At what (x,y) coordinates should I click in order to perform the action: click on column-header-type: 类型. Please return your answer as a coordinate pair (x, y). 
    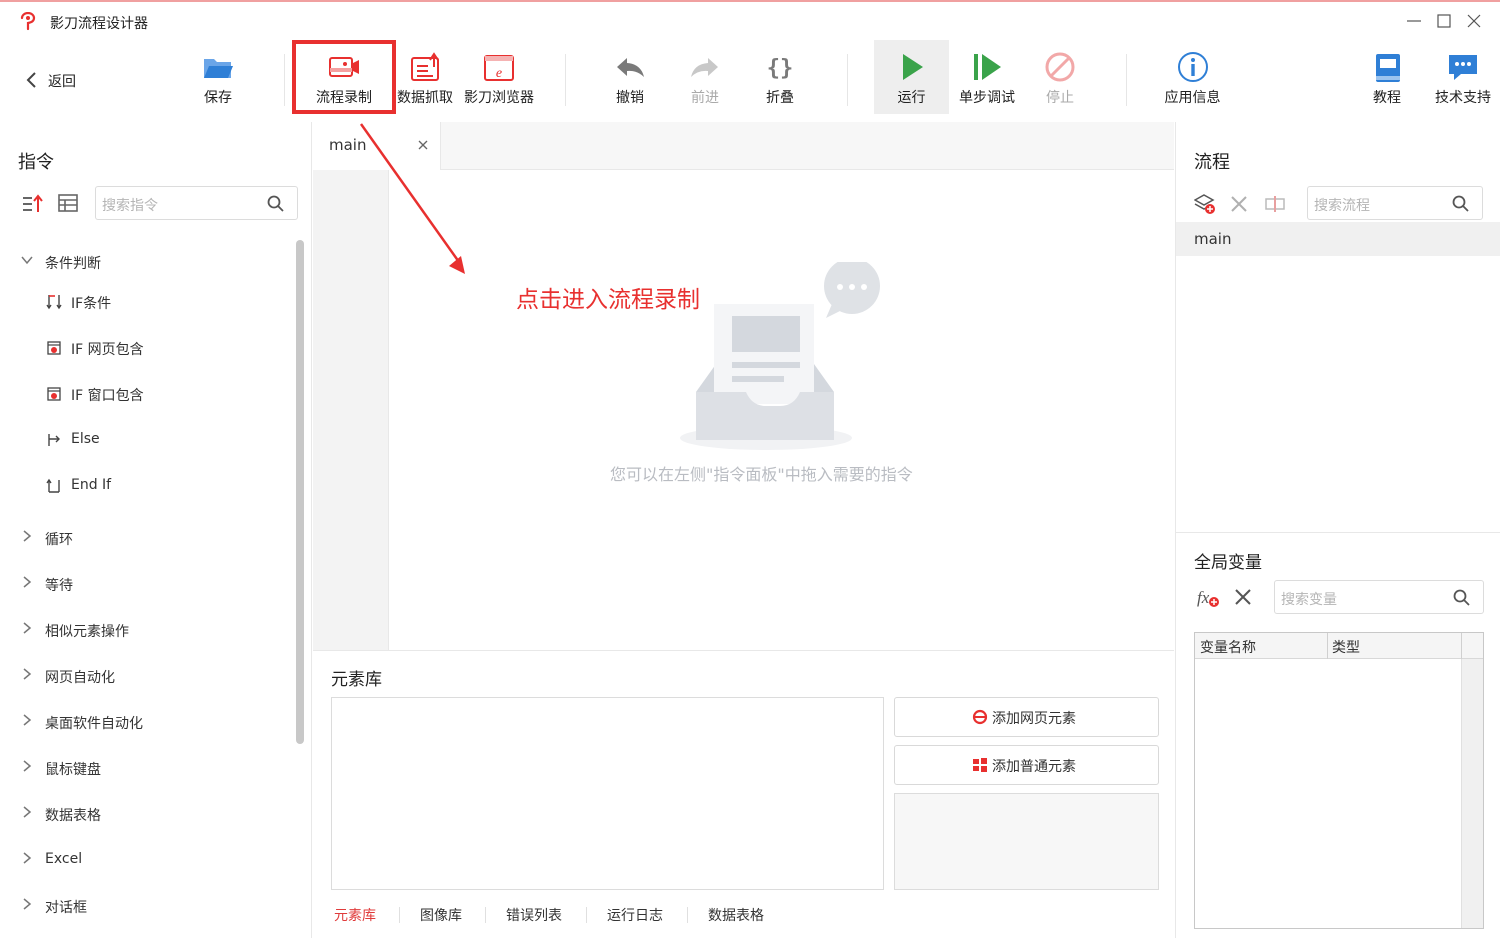
    Looking at the image, I should click on (1346, 647).